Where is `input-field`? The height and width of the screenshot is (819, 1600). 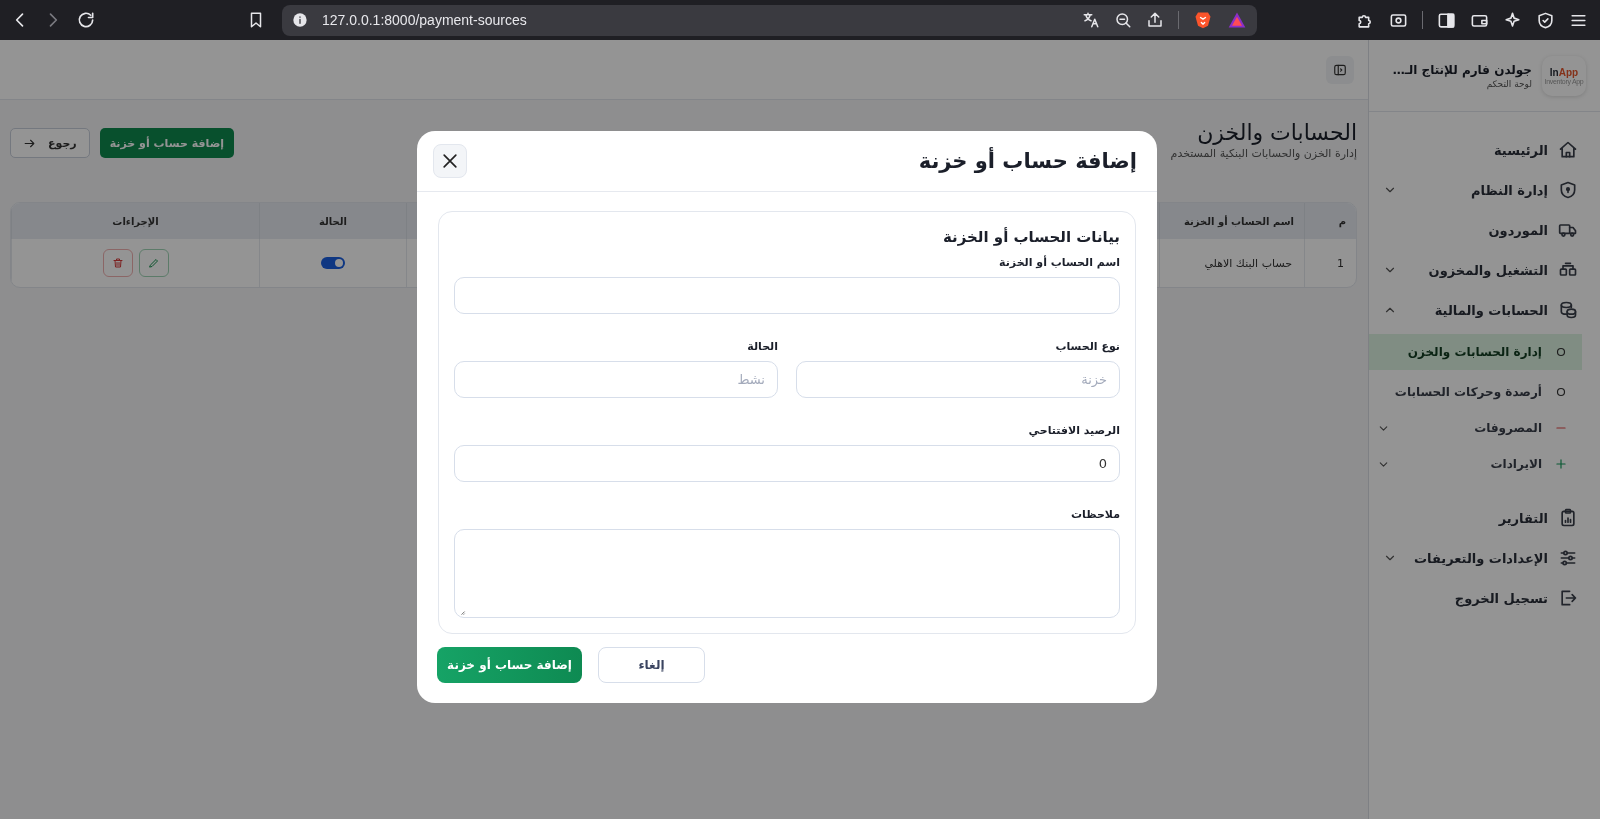
input-field is located at coordinates (787, 295).